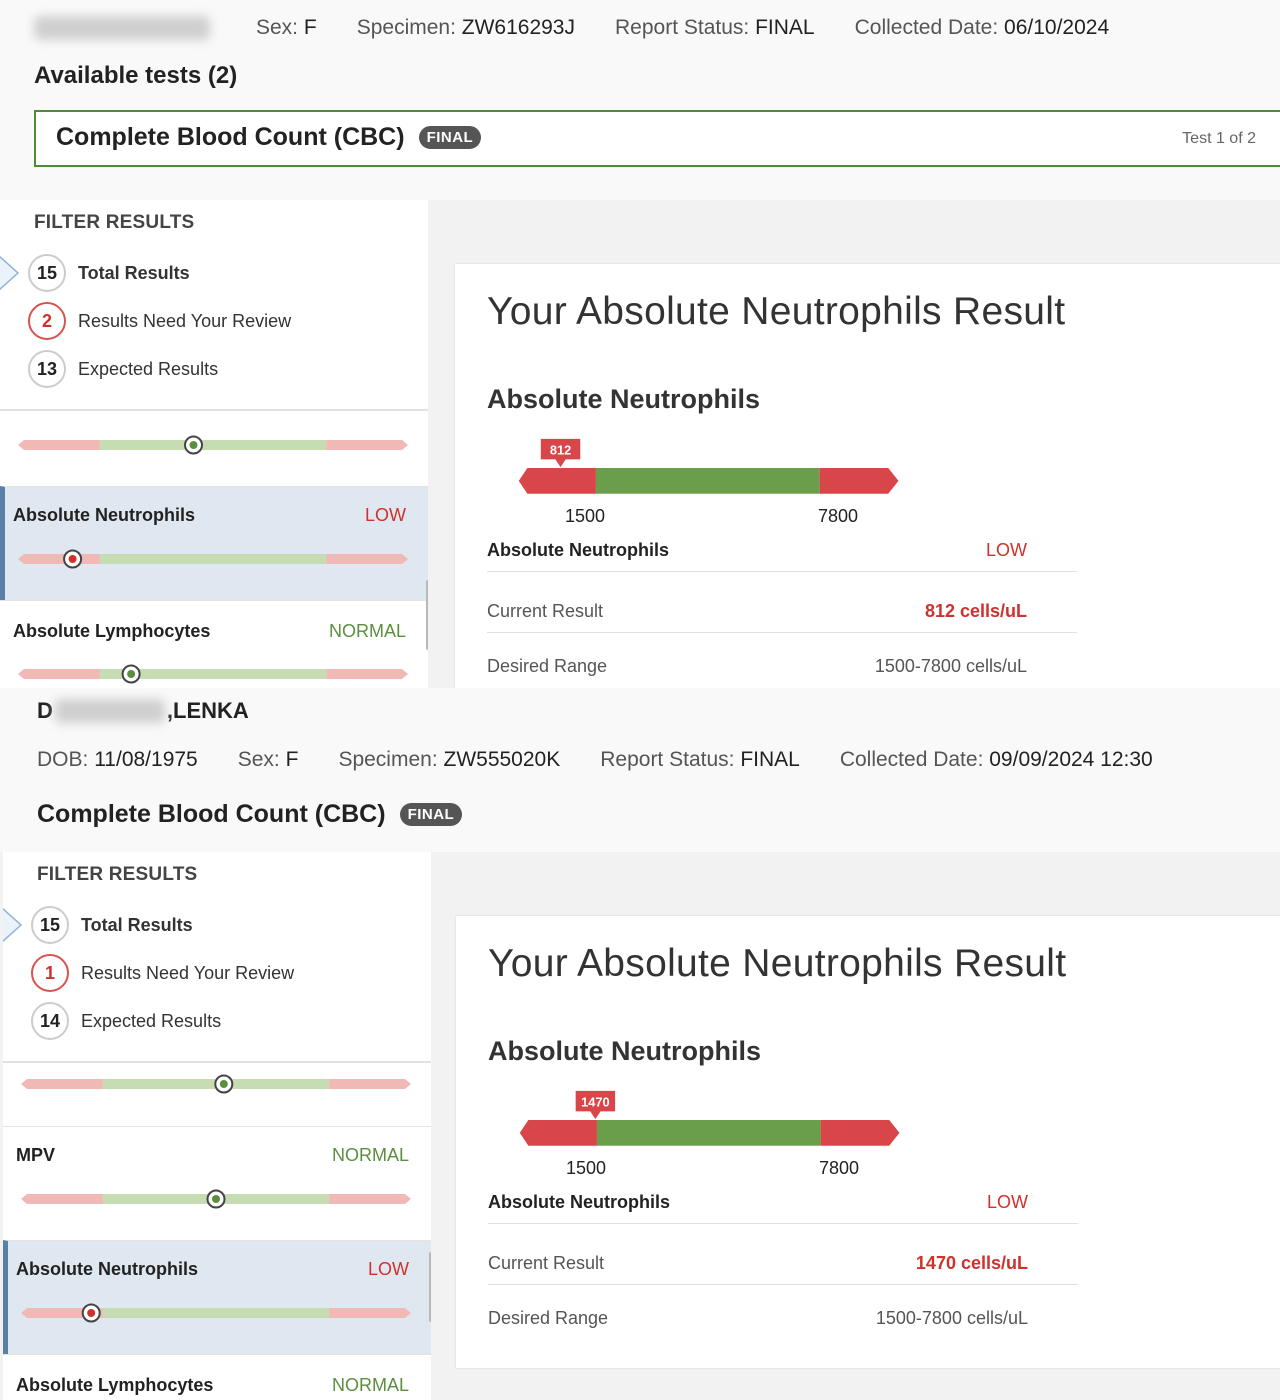  What do you see at coordinates (982, 27) in the screenshot?
I see `collected-date-field: Collected Date: 06/10/2024` at bounding box center [982, 27].